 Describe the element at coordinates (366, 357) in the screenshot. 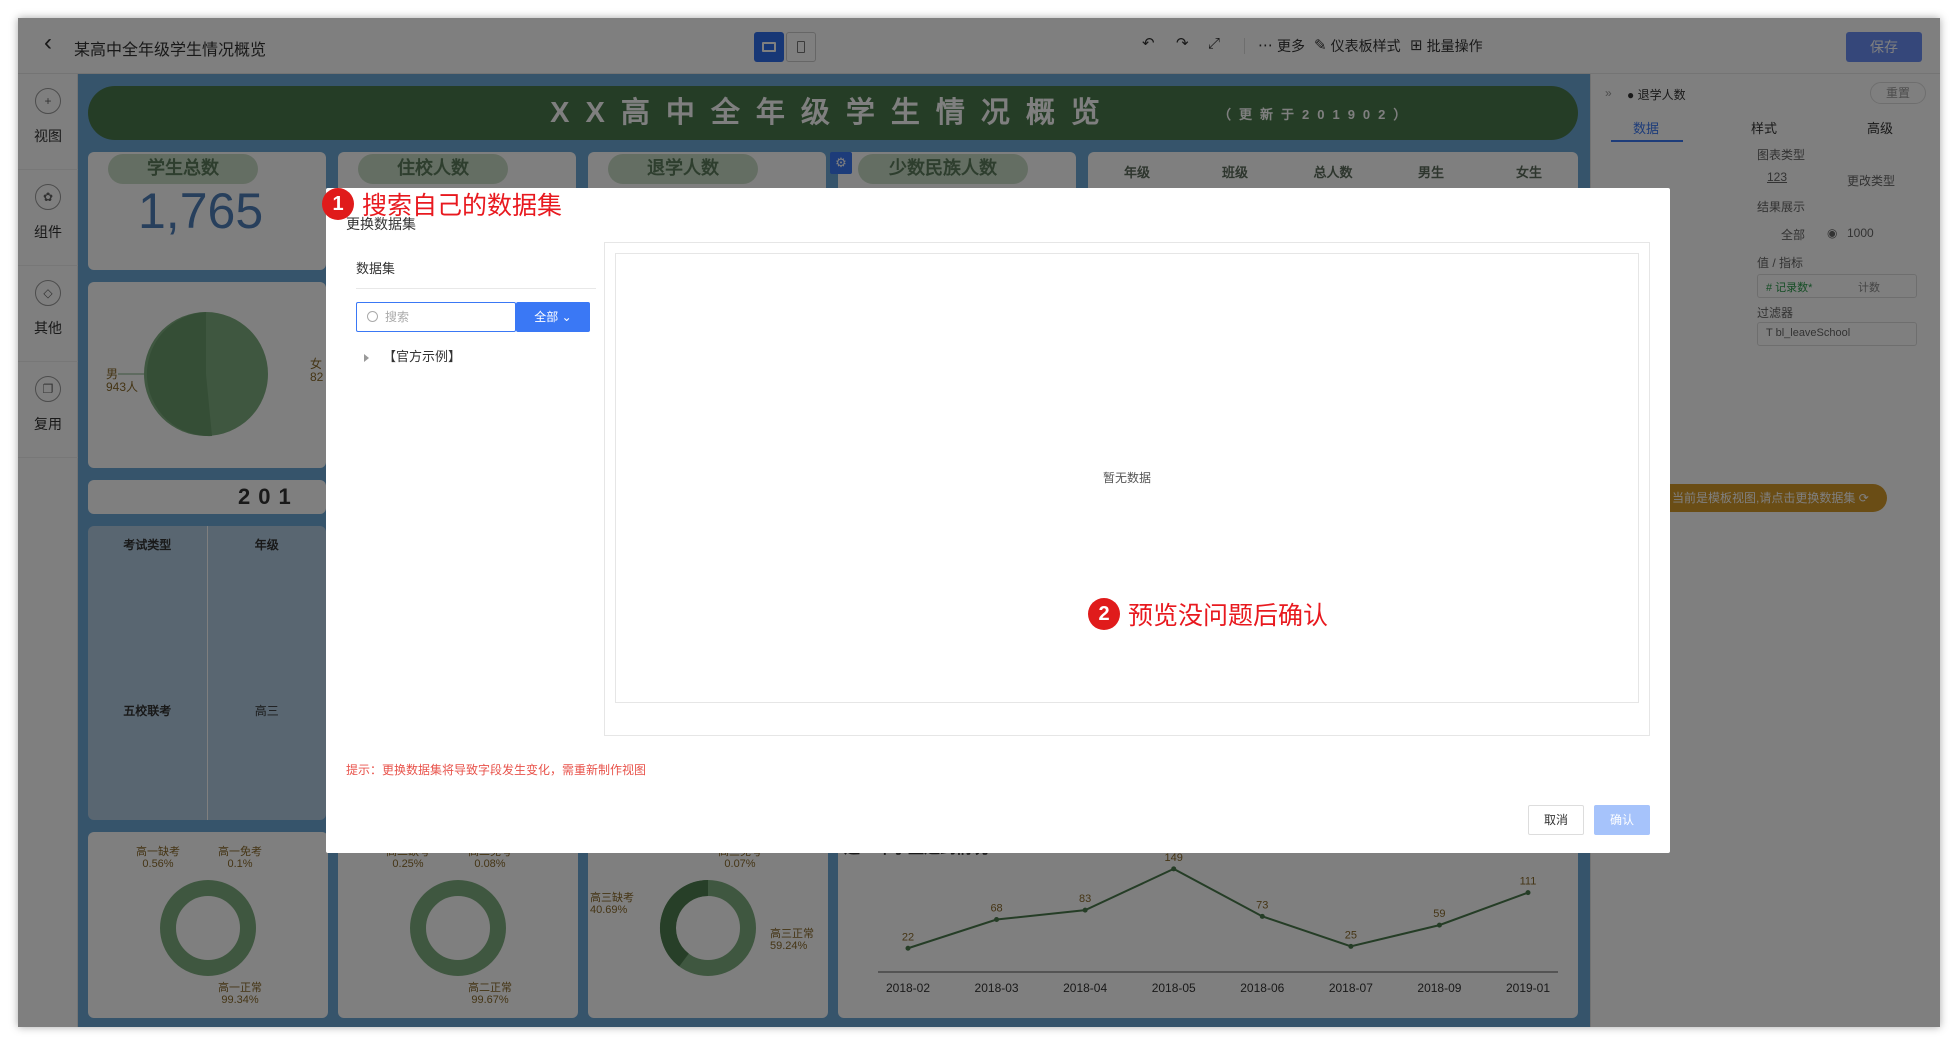

I see `caret-right-icon` at that location.